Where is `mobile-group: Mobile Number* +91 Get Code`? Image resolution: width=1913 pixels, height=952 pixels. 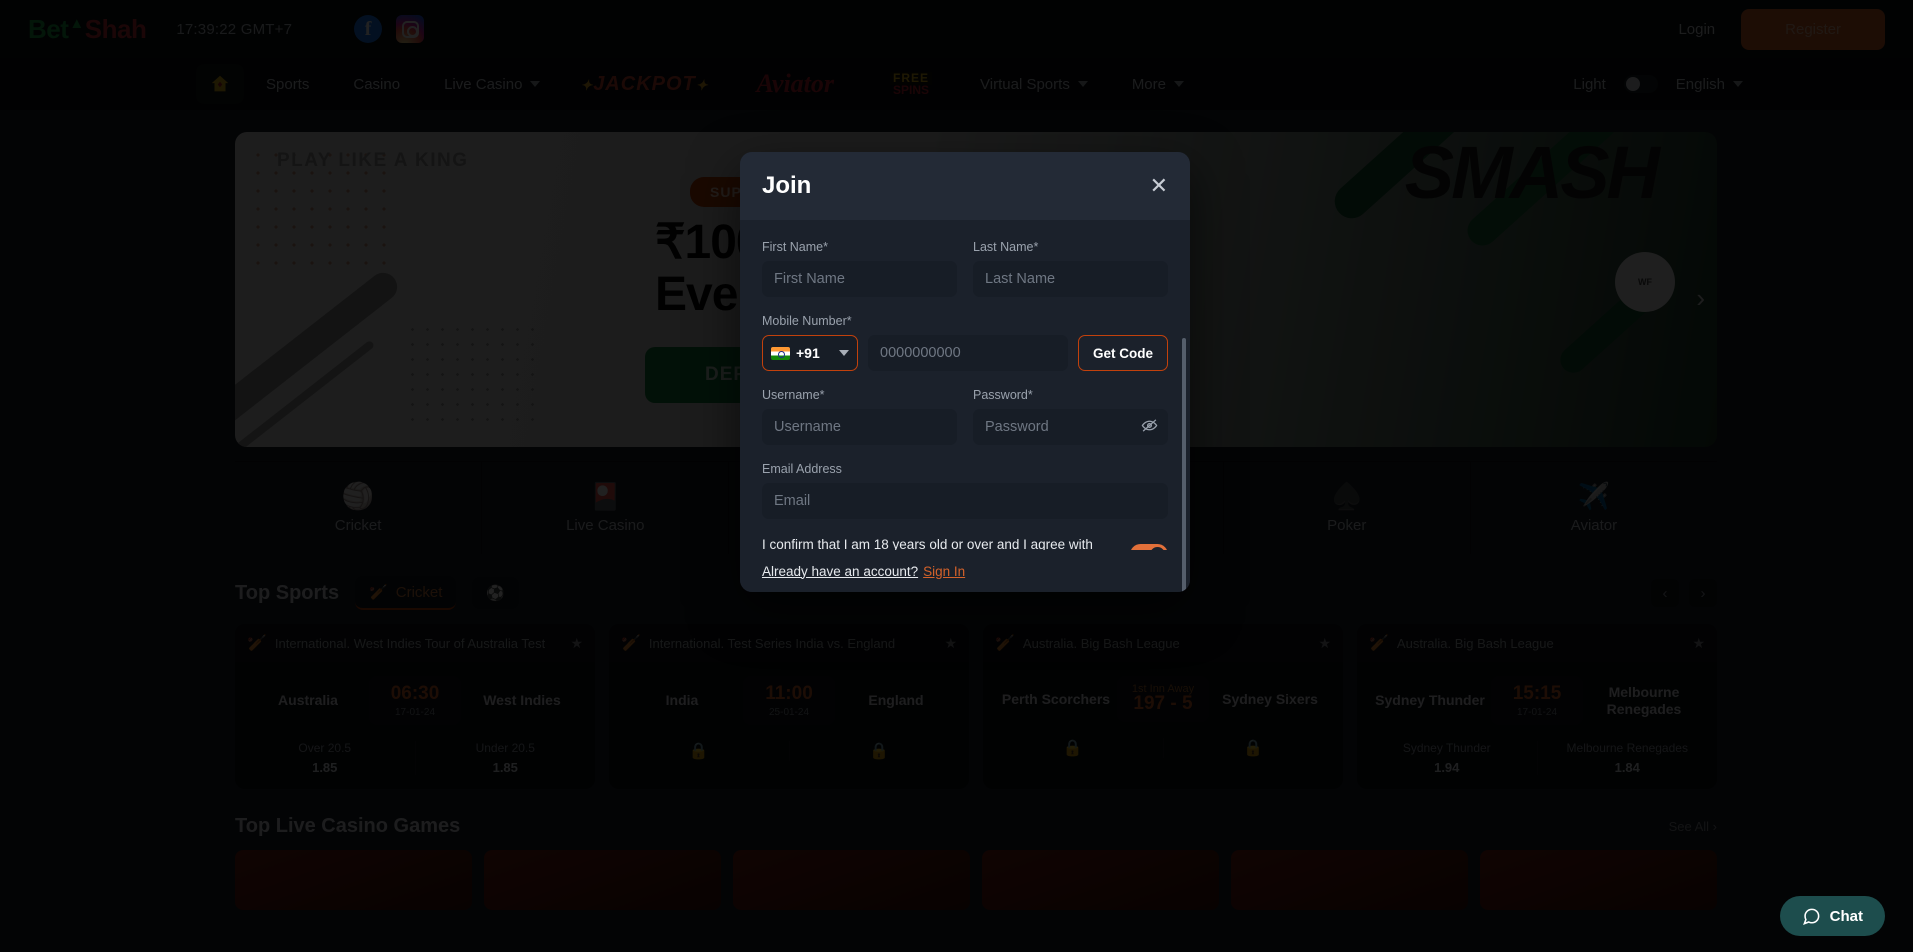 mobile-group: Mobile Number* +91 Get Code is located at coordinates (965, 342).